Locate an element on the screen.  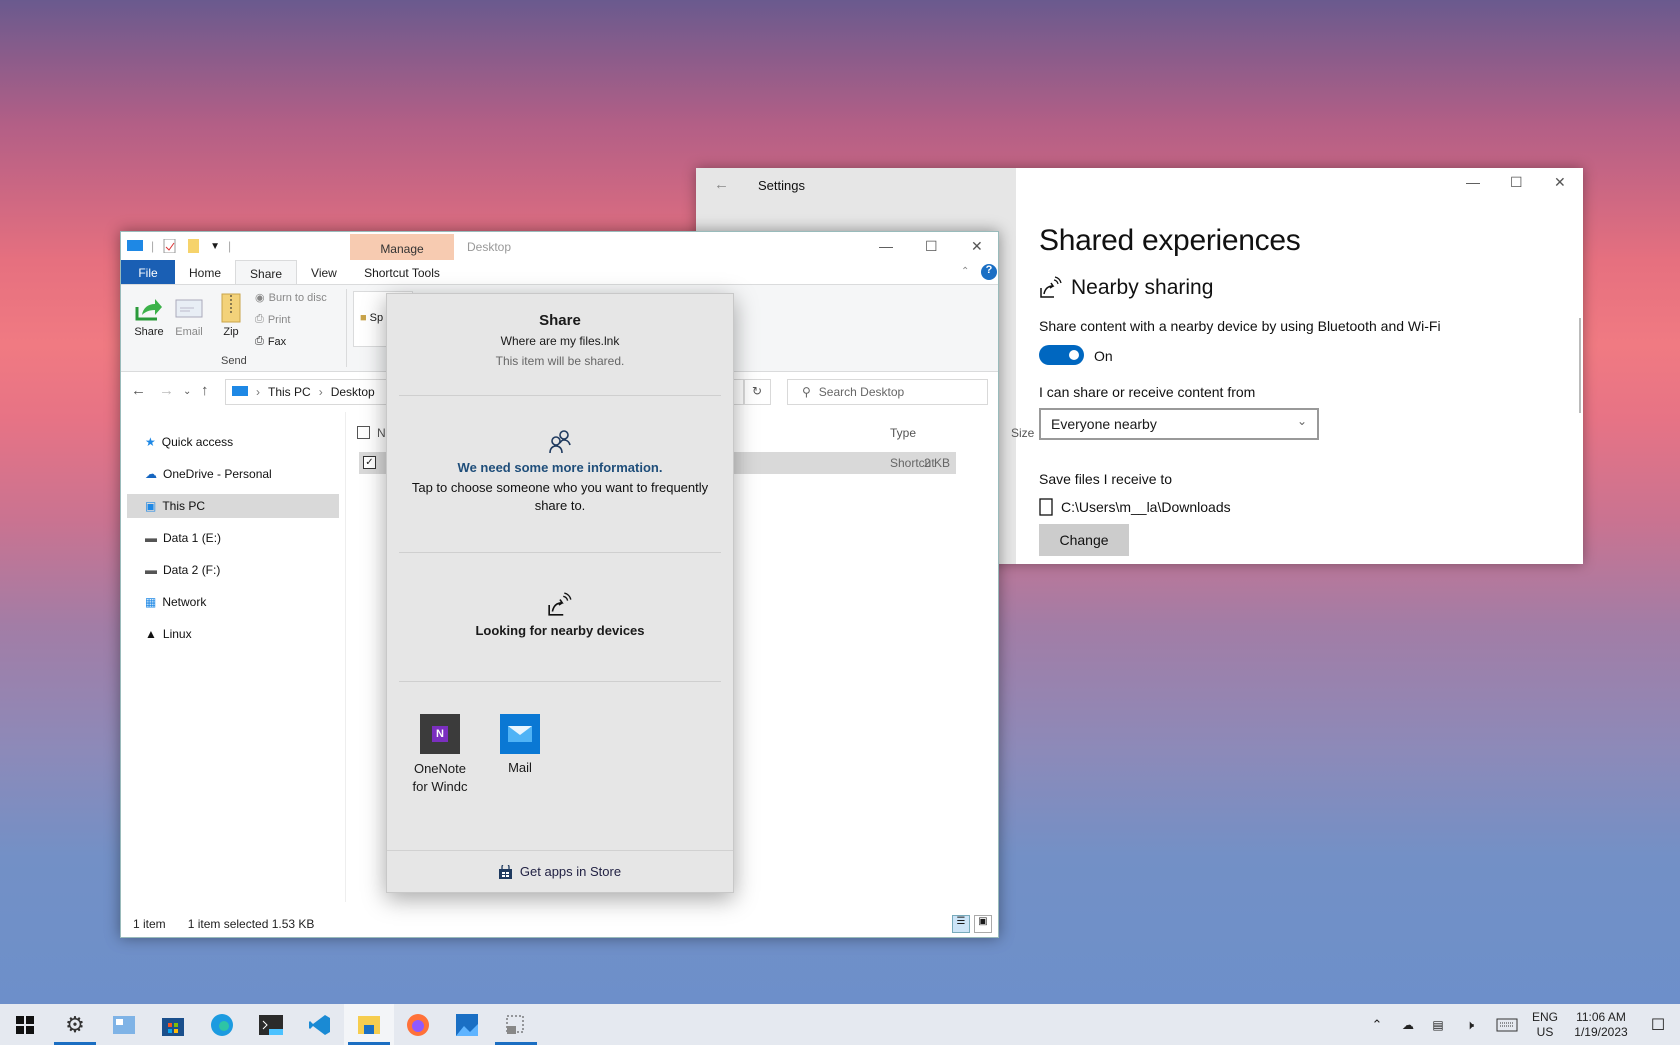
customize-qat-icon: ▼ is located at coordinates (215, 246).